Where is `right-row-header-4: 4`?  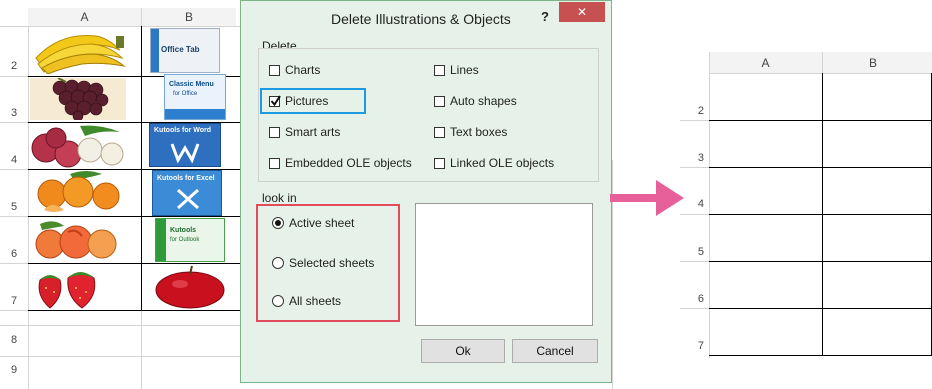 right-row-header-4: 4 is located at coordinates (692, 204).